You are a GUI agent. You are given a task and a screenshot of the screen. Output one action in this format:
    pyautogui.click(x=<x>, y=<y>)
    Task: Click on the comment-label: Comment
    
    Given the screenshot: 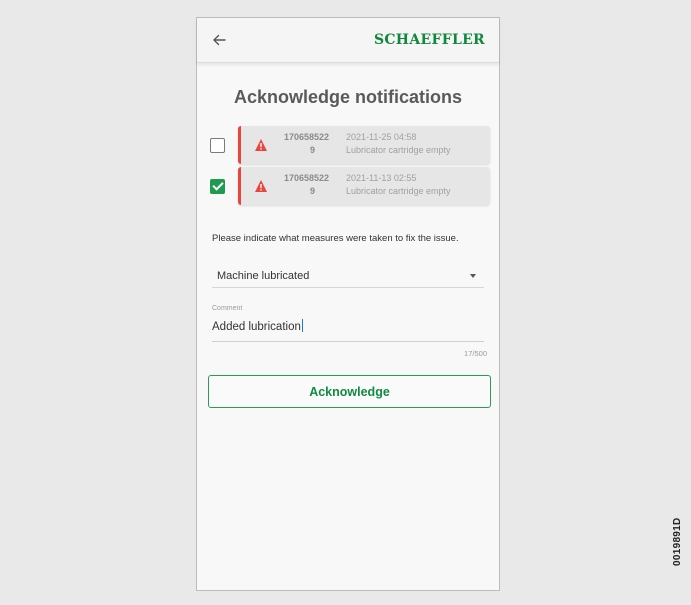 What is the action you would take?
    pyautogui.click(x=227, y=308)
    